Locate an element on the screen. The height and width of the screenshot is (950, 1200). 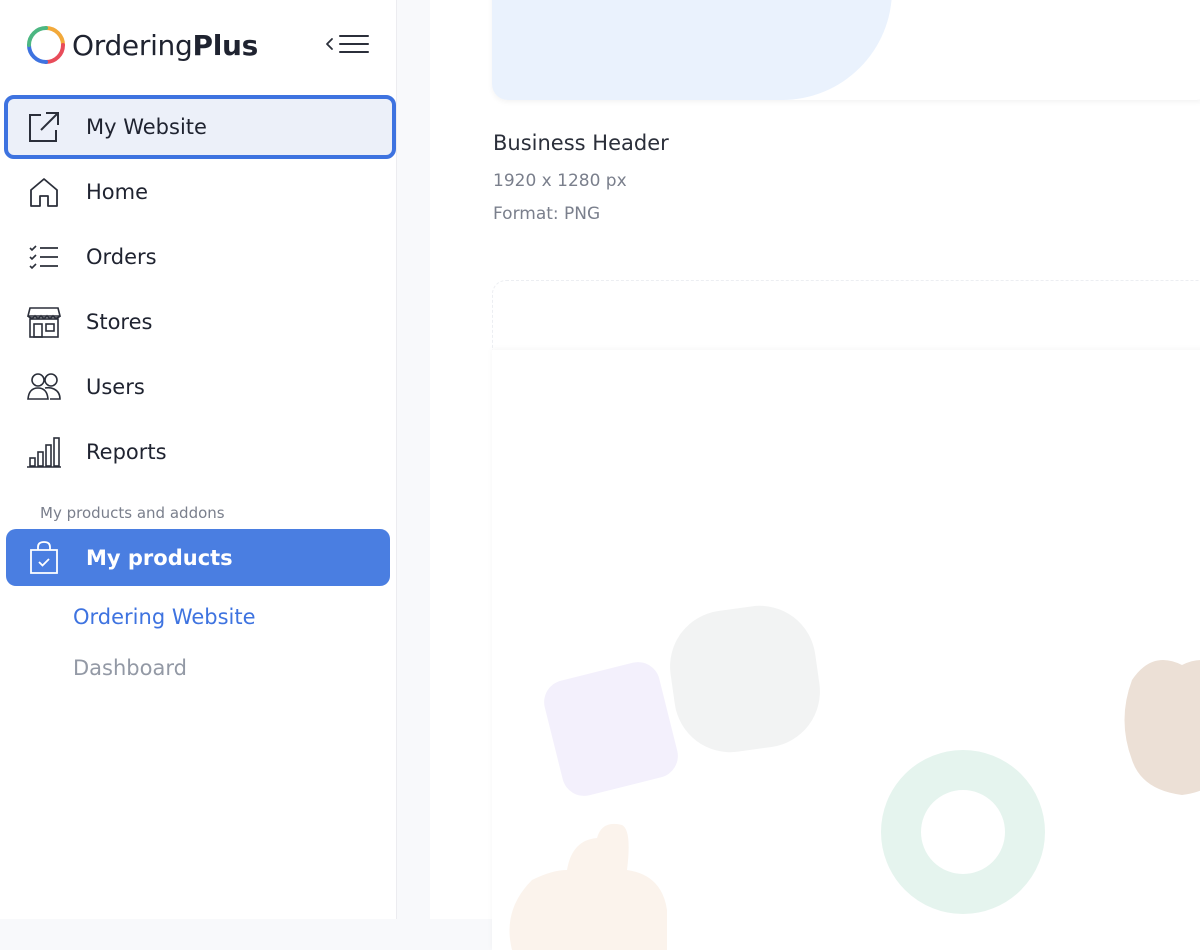
nav-label: Home is located at coordinates (117, 192).